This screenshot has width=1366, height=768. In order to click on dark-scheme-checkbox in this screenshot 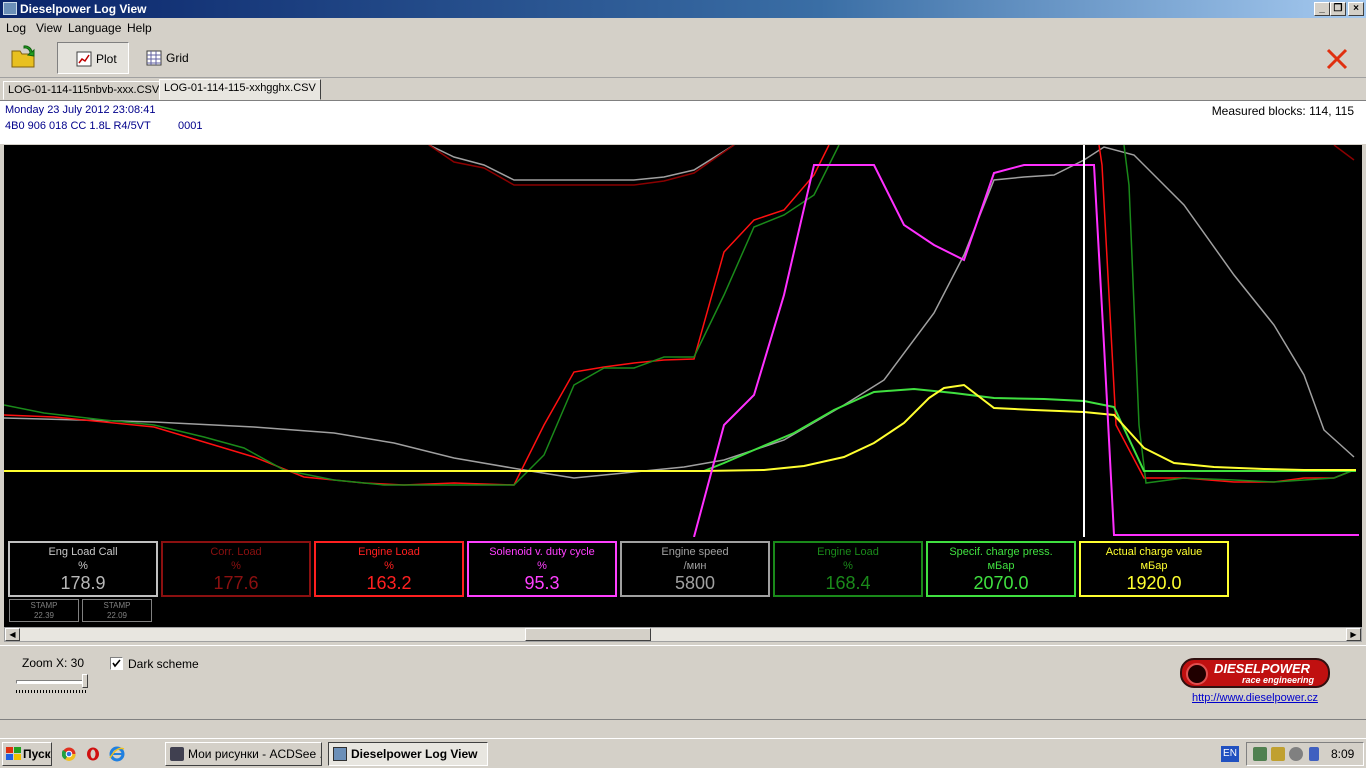, I will do `click(116, 663)`.